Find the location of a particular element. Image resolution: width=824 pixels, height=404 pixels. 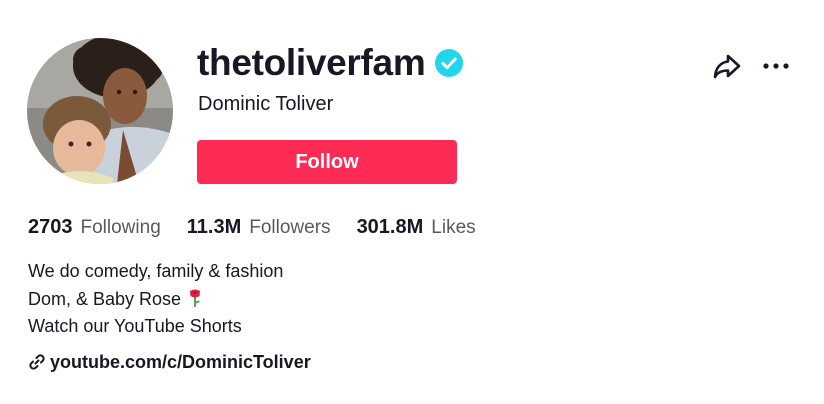

rose-icon is located at coordinates (195, 298).